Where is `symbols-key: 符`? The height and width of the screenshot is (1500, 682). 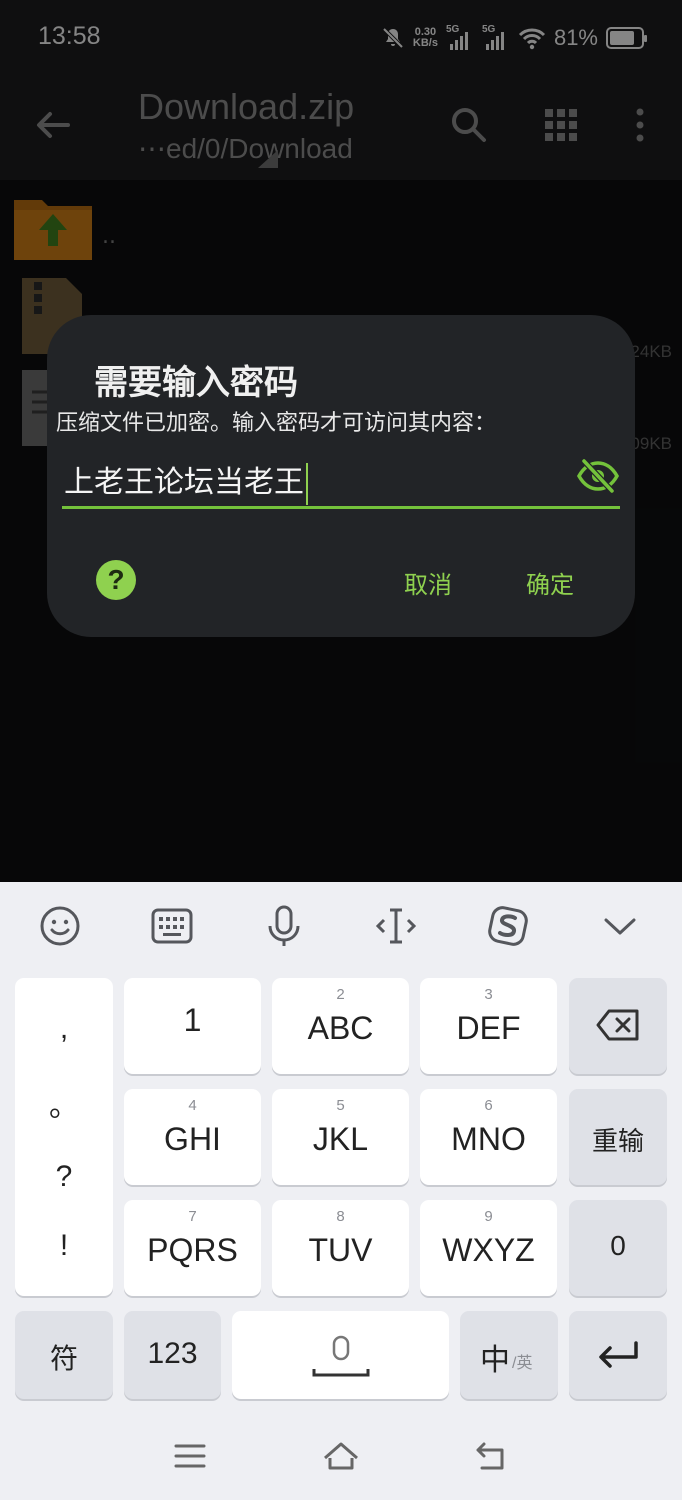
symbols-key: 符 is located at coordinates (64, 1355).